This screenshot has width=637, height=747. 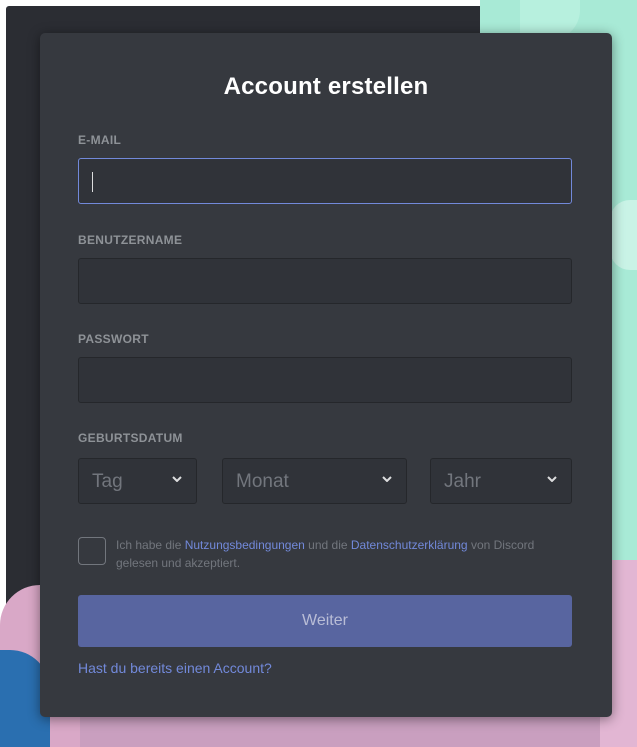 What do you see at coordinates (100, 140) in the screenshot?
I see `email-label: E-MAIL` at bounding box center [100, 140].